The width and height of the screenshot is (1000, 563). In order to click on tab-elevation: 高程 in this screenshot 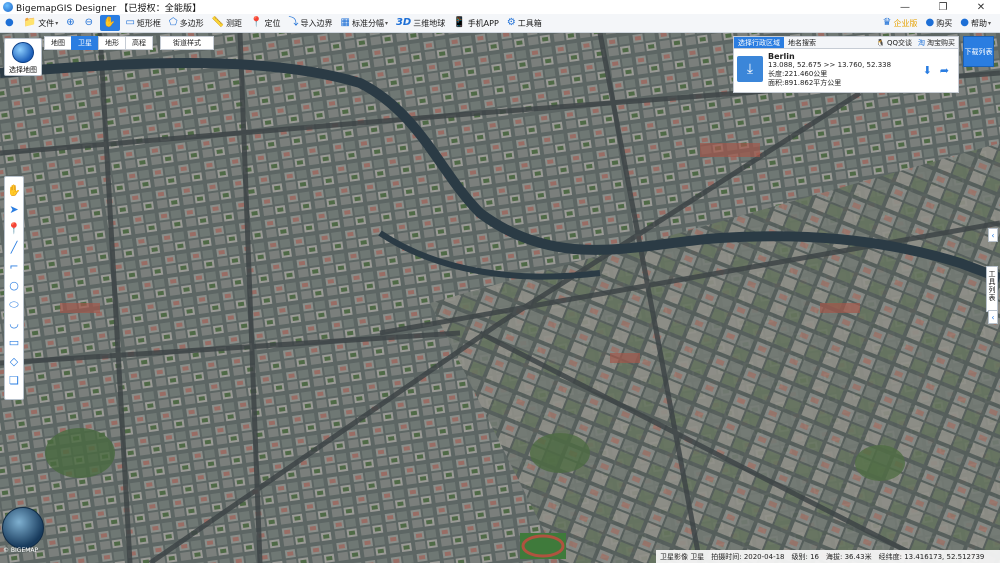, I will do `click(139, 43)`.